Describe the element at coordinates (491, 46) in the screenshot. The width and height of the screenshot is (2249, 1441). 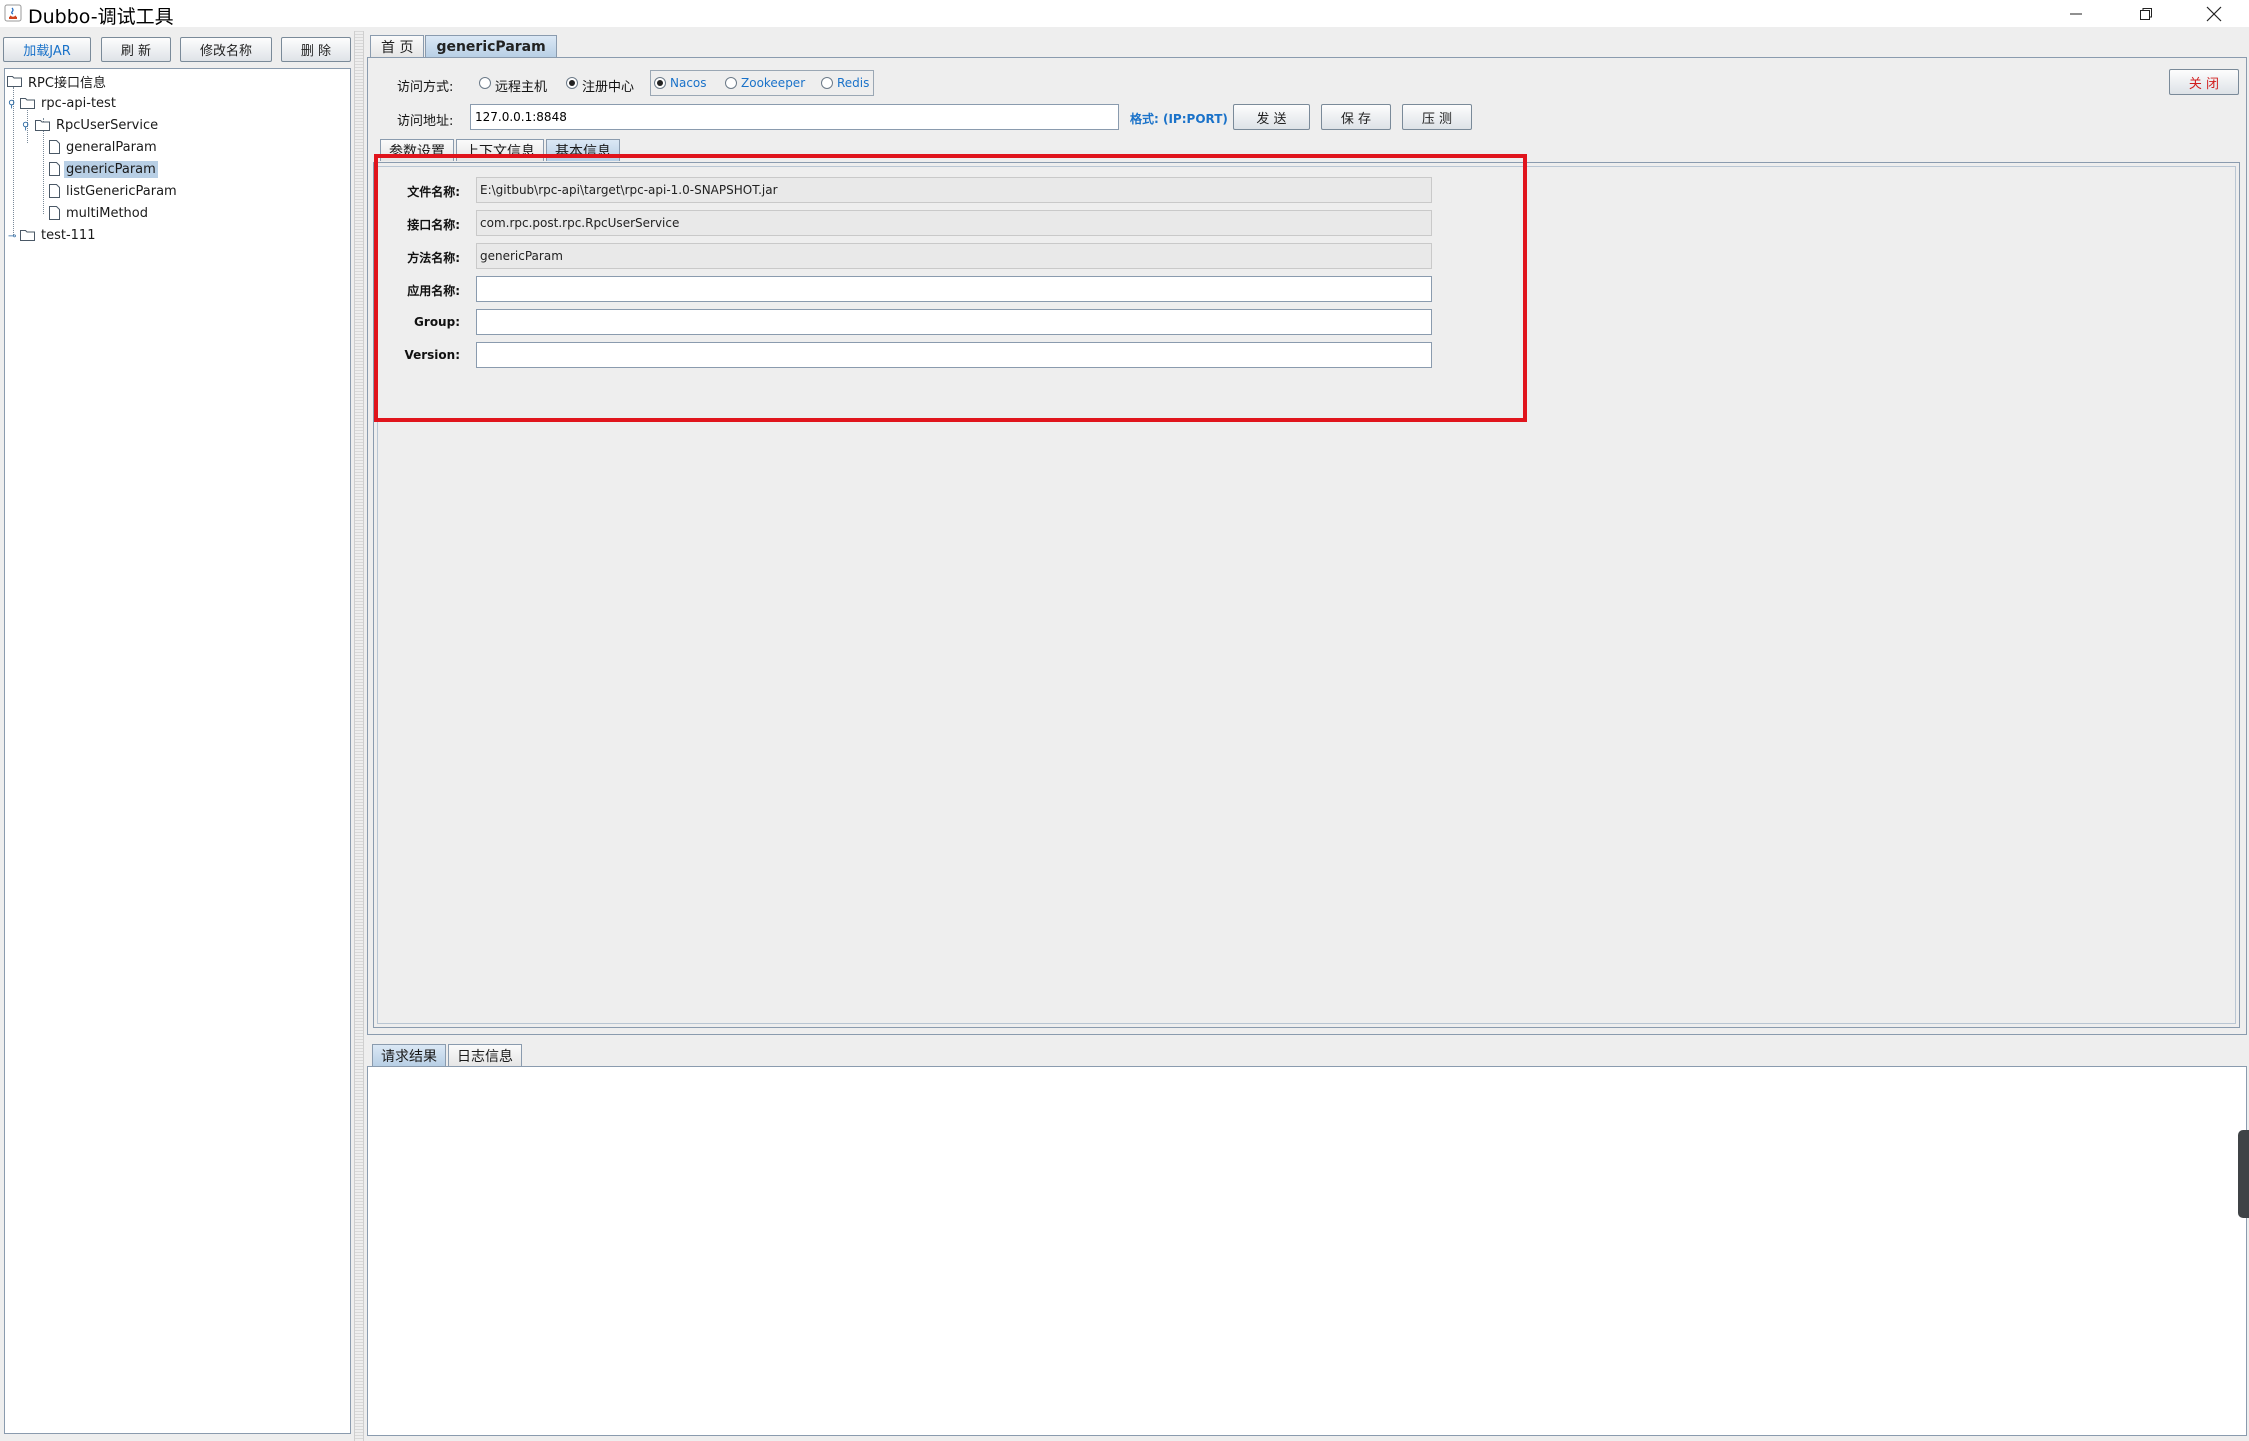
I see `tab-genericparam: genericParam` at that location.